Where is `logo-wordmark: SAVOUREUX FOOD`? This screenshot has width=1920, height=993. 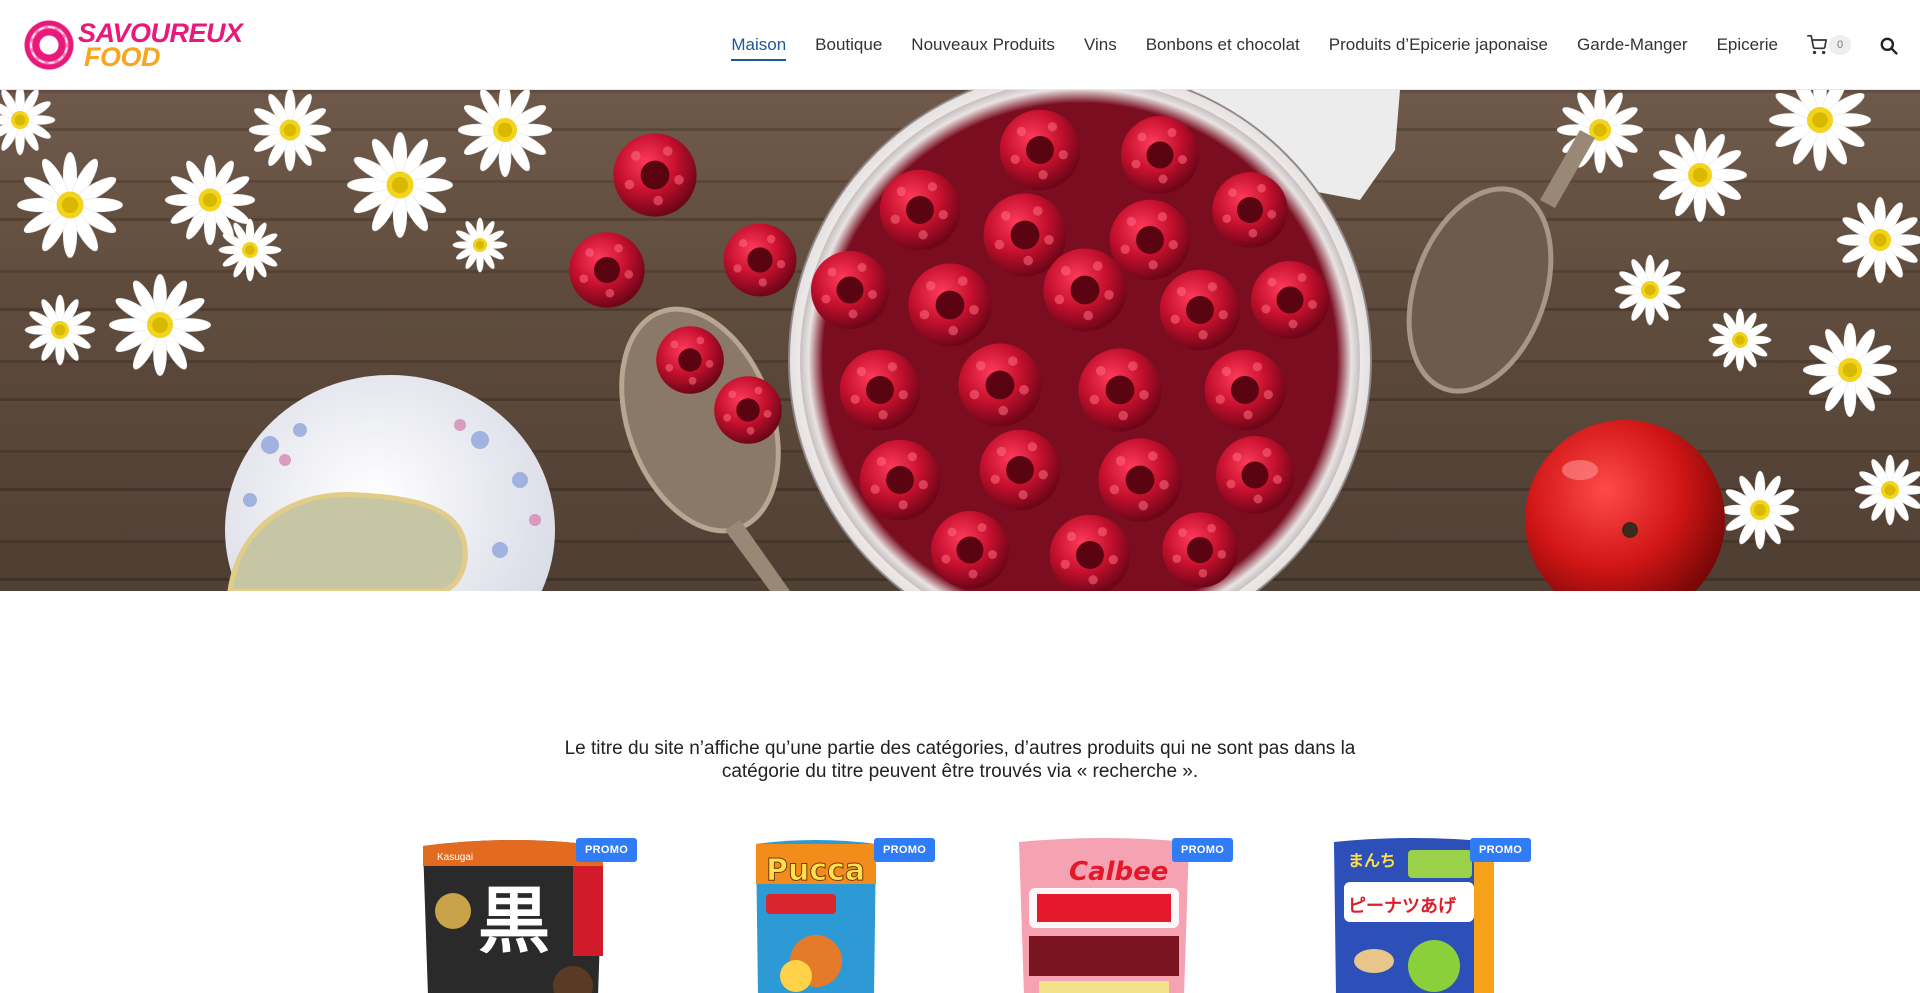 logo-wordmark: SAVOUREUX FOOD is located at coordinates (160, 45).